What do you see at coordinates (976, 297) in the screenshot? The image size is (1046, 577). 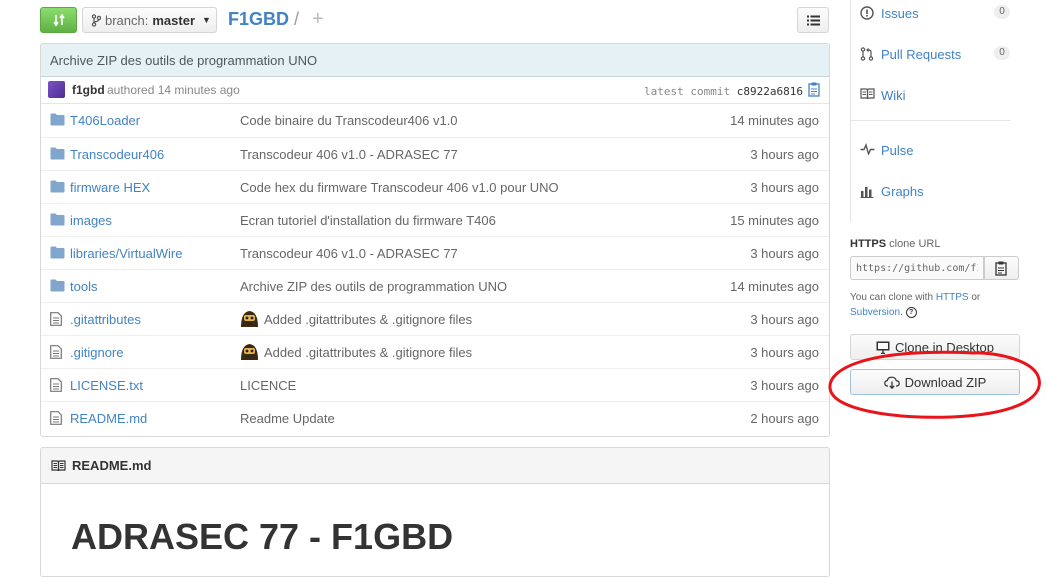 I see `clone-help-or: or` at bounding box center [976, 297].